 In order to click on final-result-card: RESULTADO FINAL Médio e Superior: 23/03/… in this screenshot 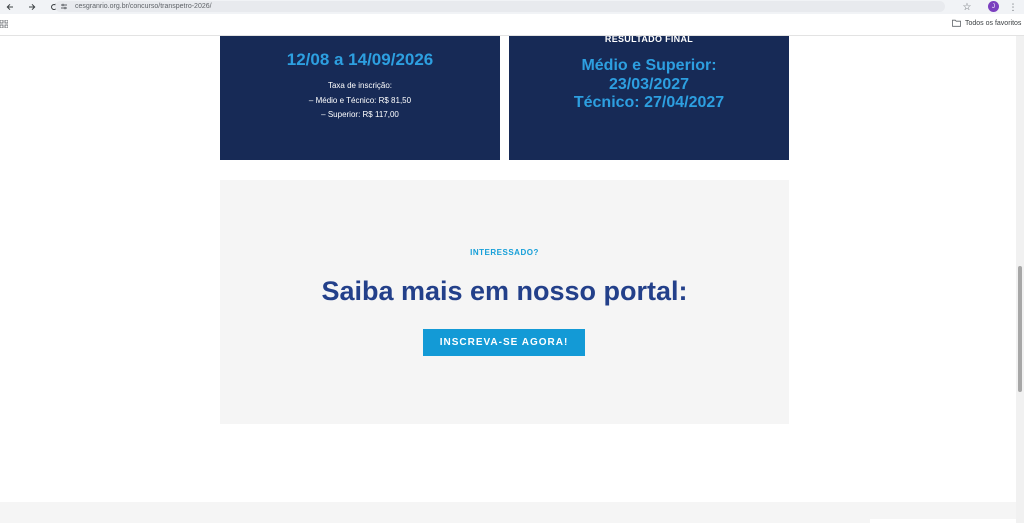, I will do `click(649, 98)`.